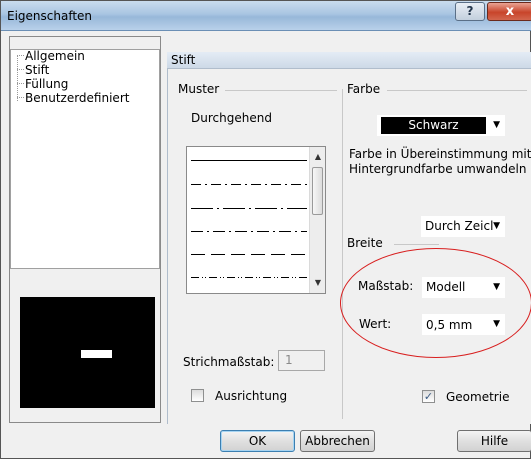 Image resolution: width=531 pixels, height=459 pixels. Describe the element at coordinates (342, 254) in the screenshot. I see `group-divider` at that location.